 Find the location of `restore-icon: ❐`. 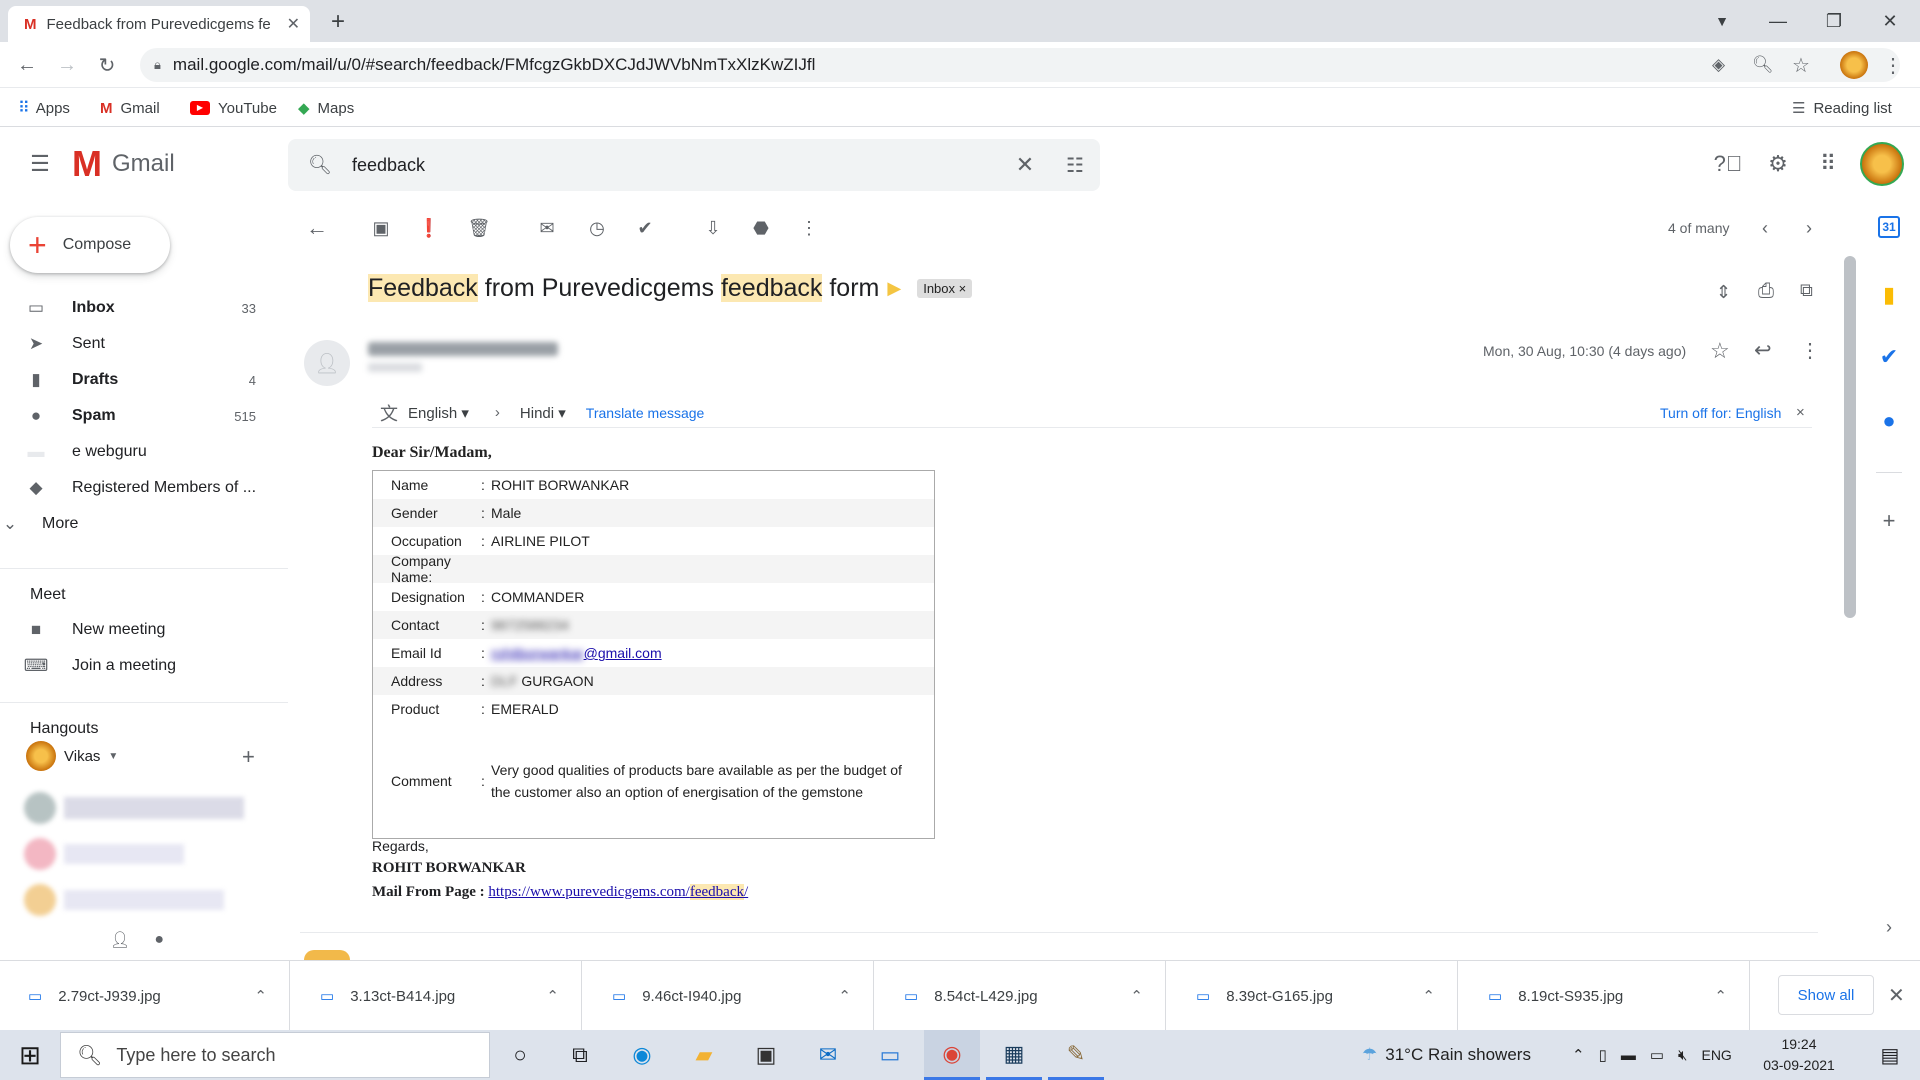

restore-icon: ❐ is located at coordinates (1834, 21).